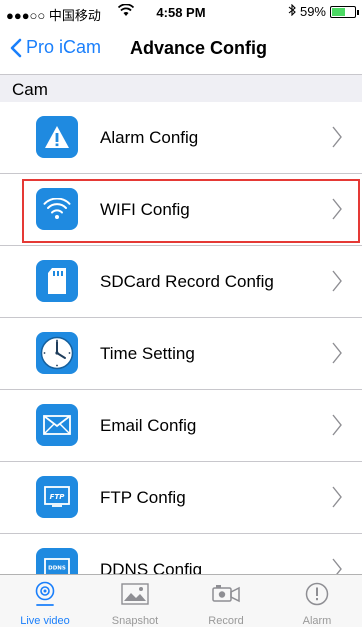 The width and height of the screenshot is (362, 627). I want to click on ftp-icon: FTP, so click(57, 497).